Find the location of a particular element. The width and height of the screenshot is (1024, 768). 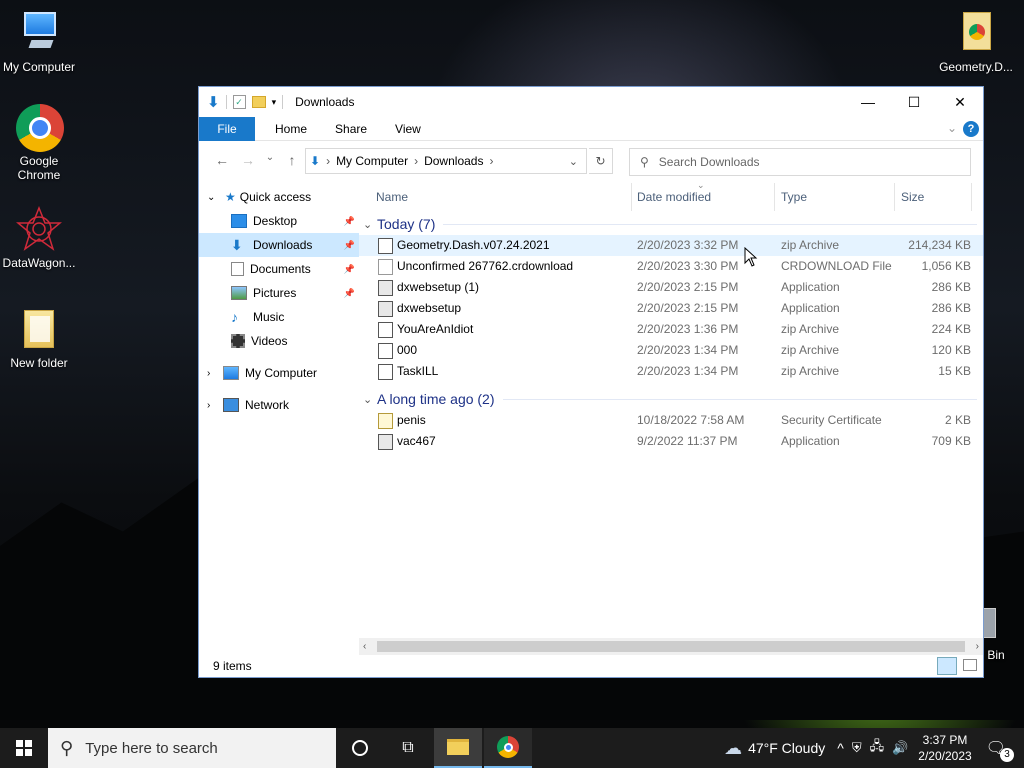

nav-item-music: ♪ Music is located at coordinates (279, 317).